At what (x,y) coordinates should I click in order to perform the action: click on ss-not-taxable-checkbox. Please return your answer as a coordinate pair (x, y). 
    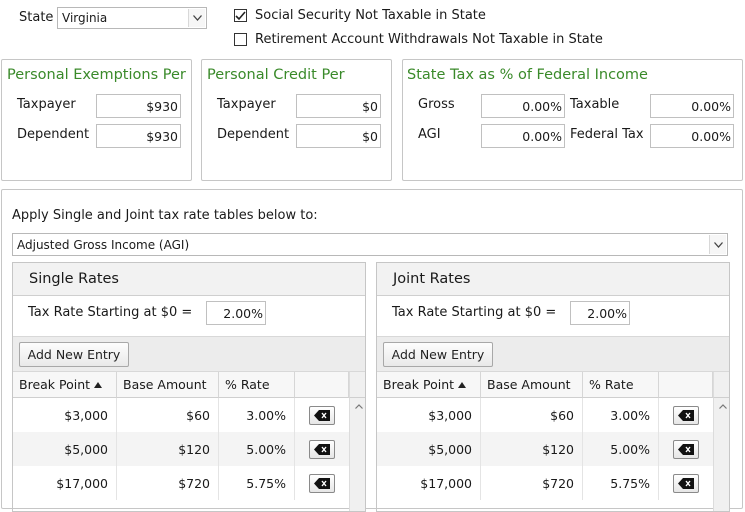
    Looking at the image, I should click on (240, 15).